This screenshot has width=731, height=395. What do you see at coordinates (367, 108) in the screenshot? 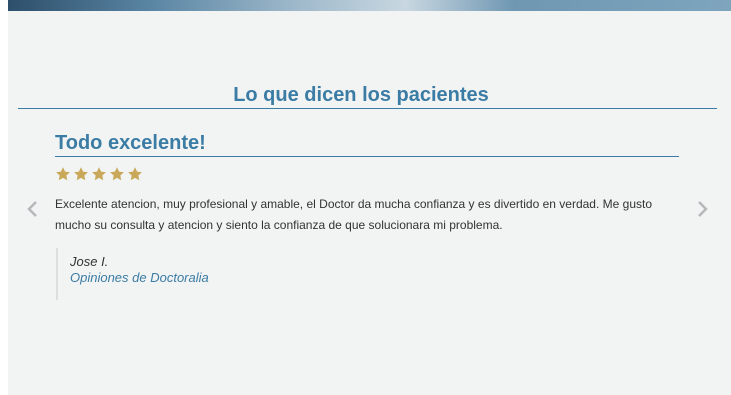
I see `section-divider` at bounding box center [367, 108].